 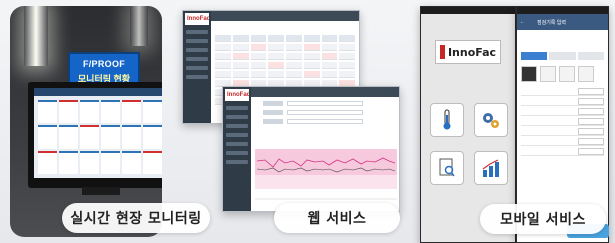 I want to click on app-logo-text: InnoFac, so click(x=472, y=52).